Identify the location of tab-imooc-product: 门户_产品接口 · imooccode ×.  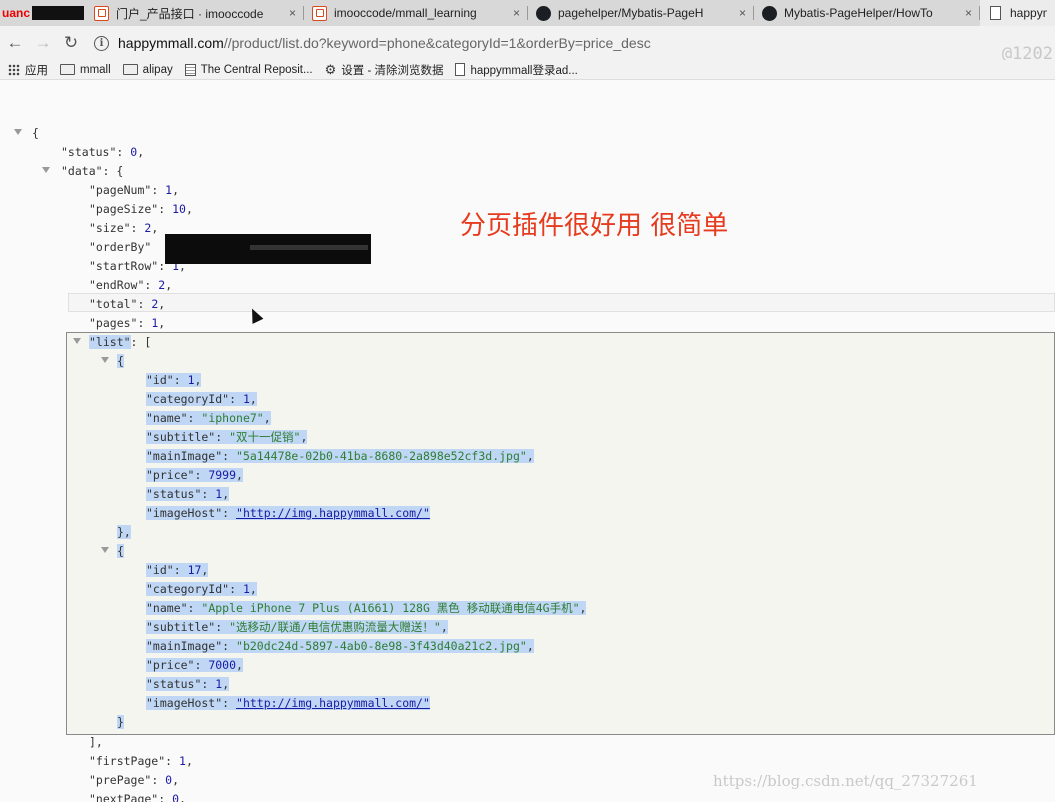
(195, 13).